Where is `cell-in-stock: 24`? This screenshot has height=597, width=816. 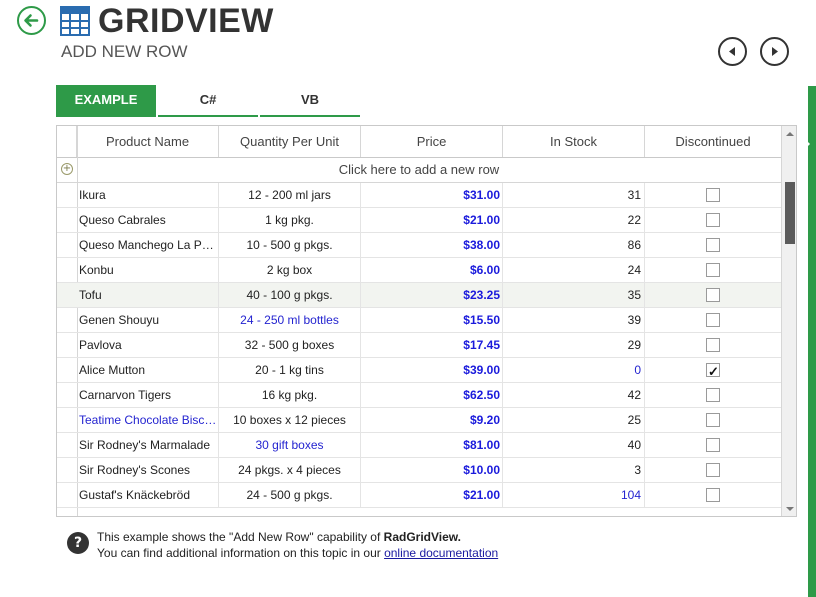 cell-in-stock: 24 is located at coordinates (574, 270).